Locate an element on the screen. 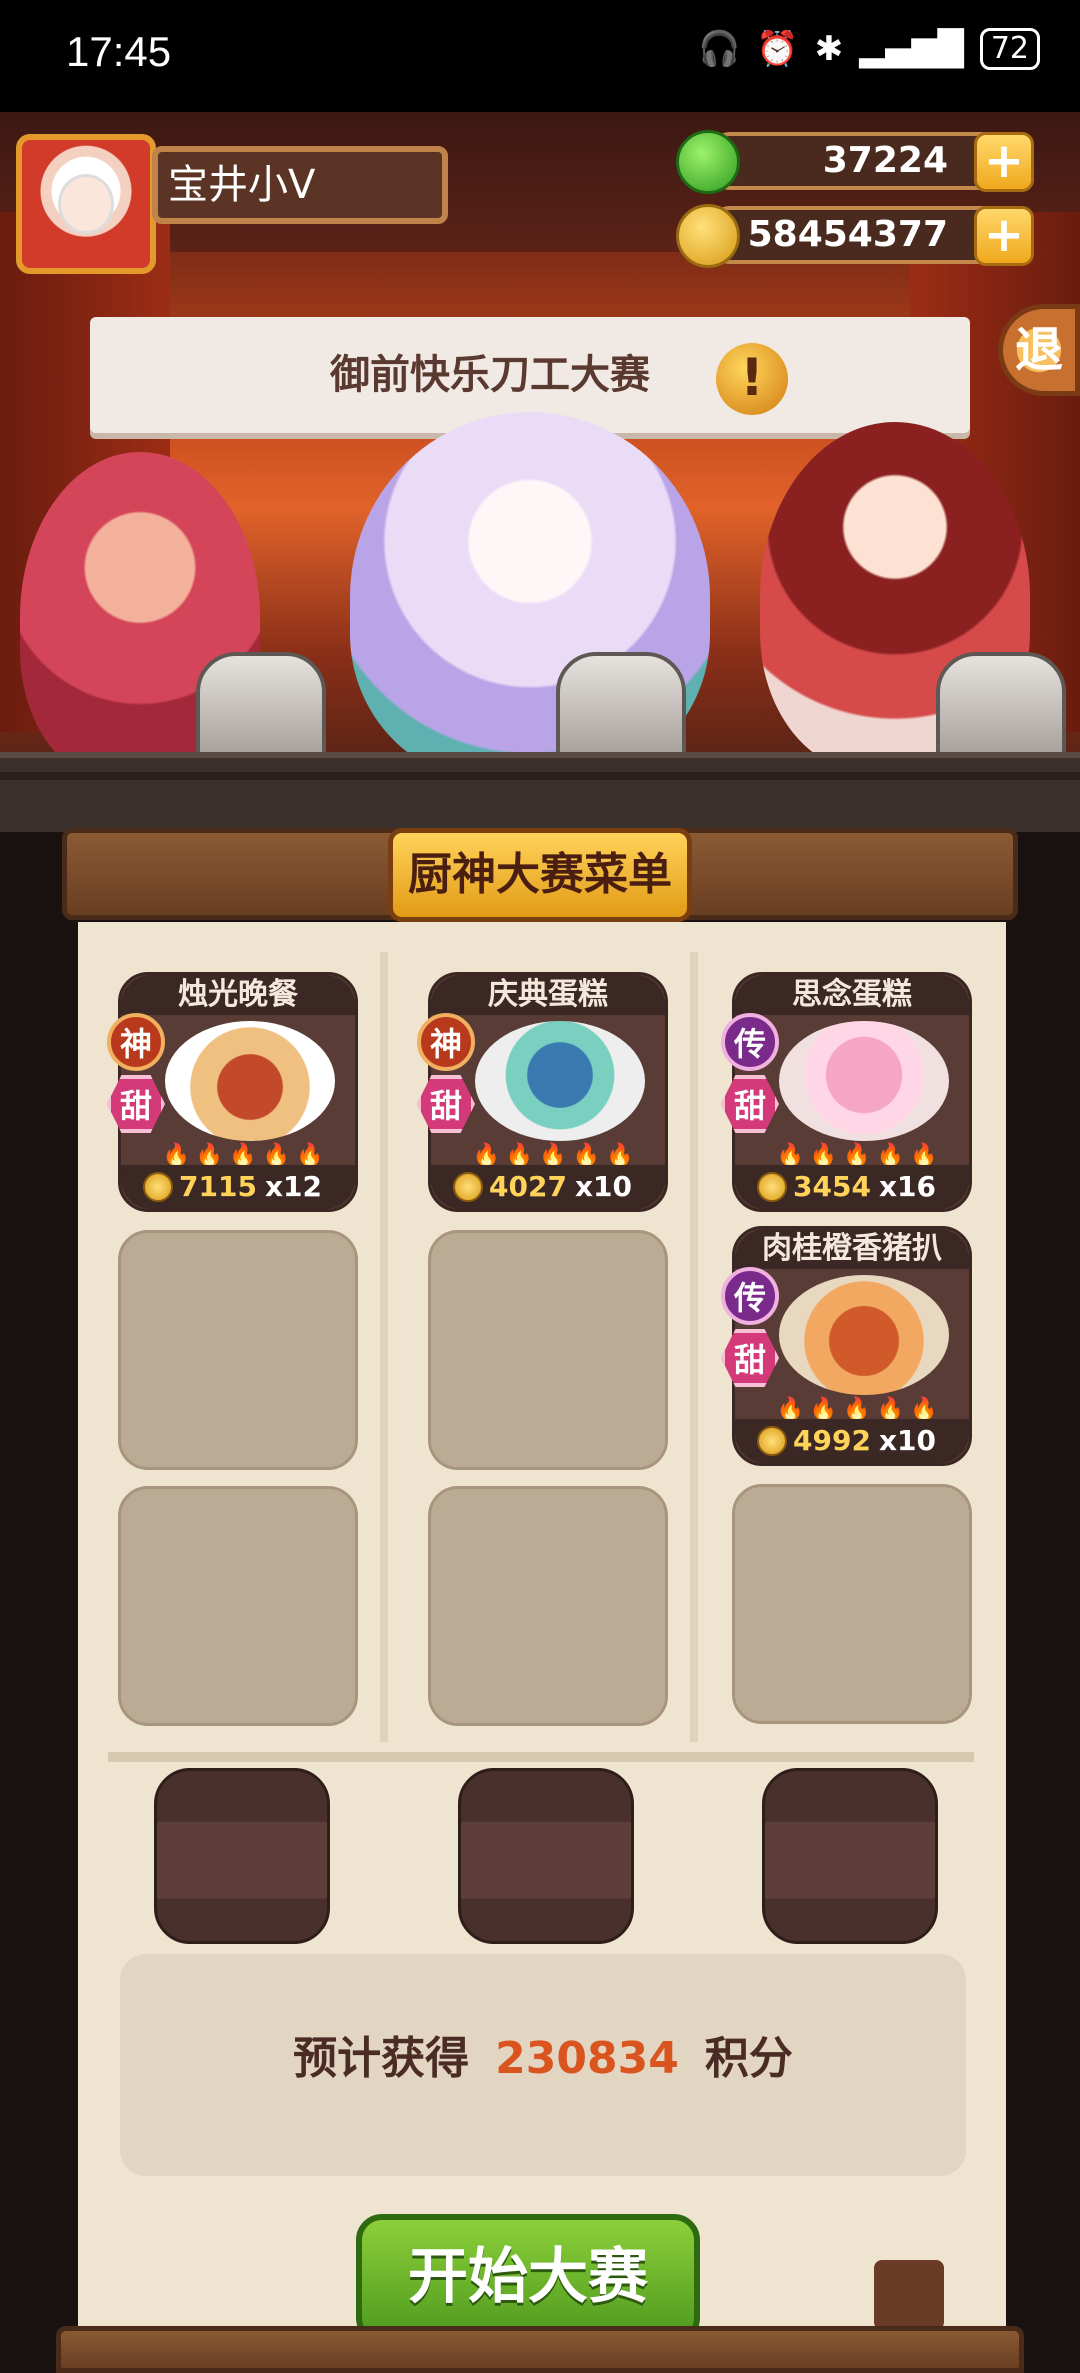 This screenshot has height=2373, width=1080. info-exclamation-icon: ! is located at coordinates (752, 379).